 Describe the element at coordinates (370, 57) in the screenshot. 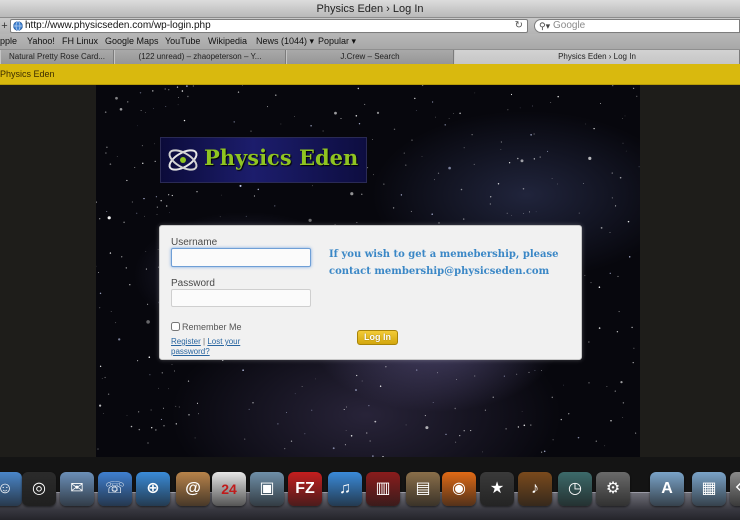

I see `tab-jcrew-search: J.Crew – Search` at that location.